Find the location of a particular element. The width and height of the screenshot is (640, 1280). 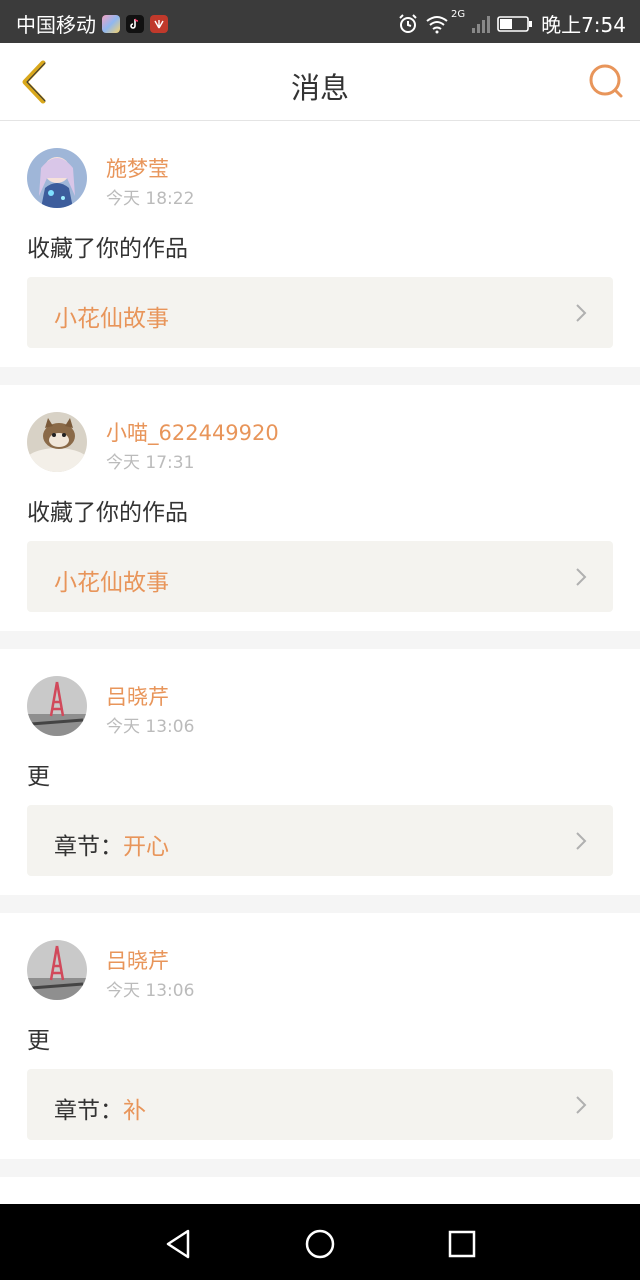

triangle-back-icon is located at coordinates (178, 1244).